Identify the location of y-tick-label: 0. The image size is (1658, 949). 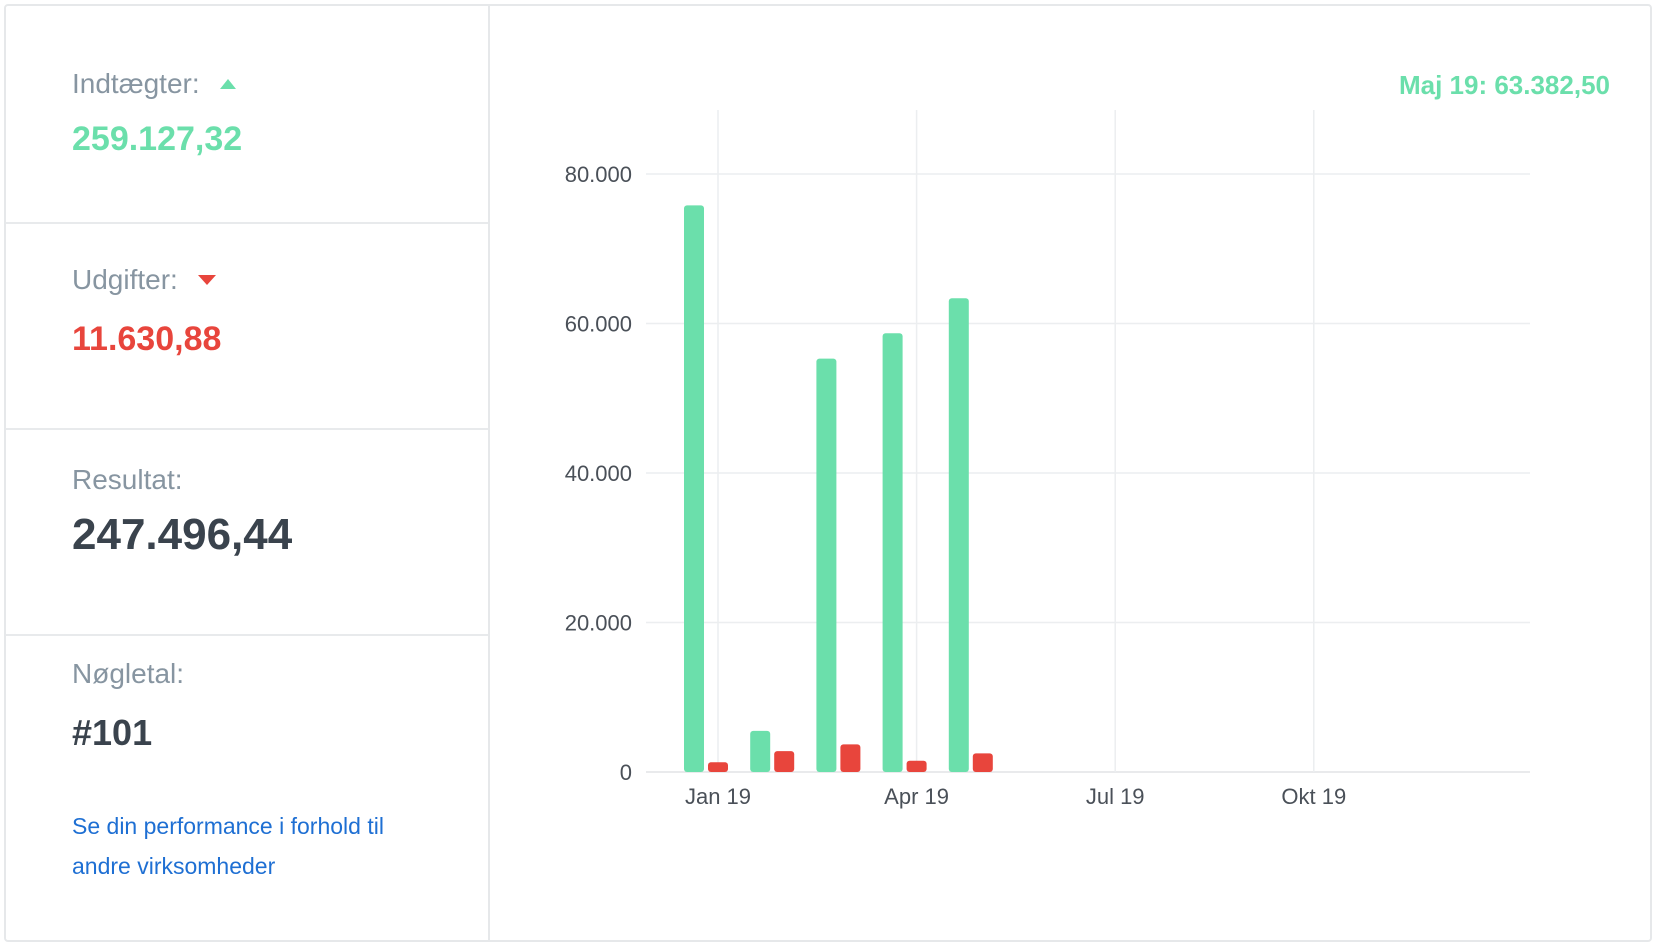
(626, 772).